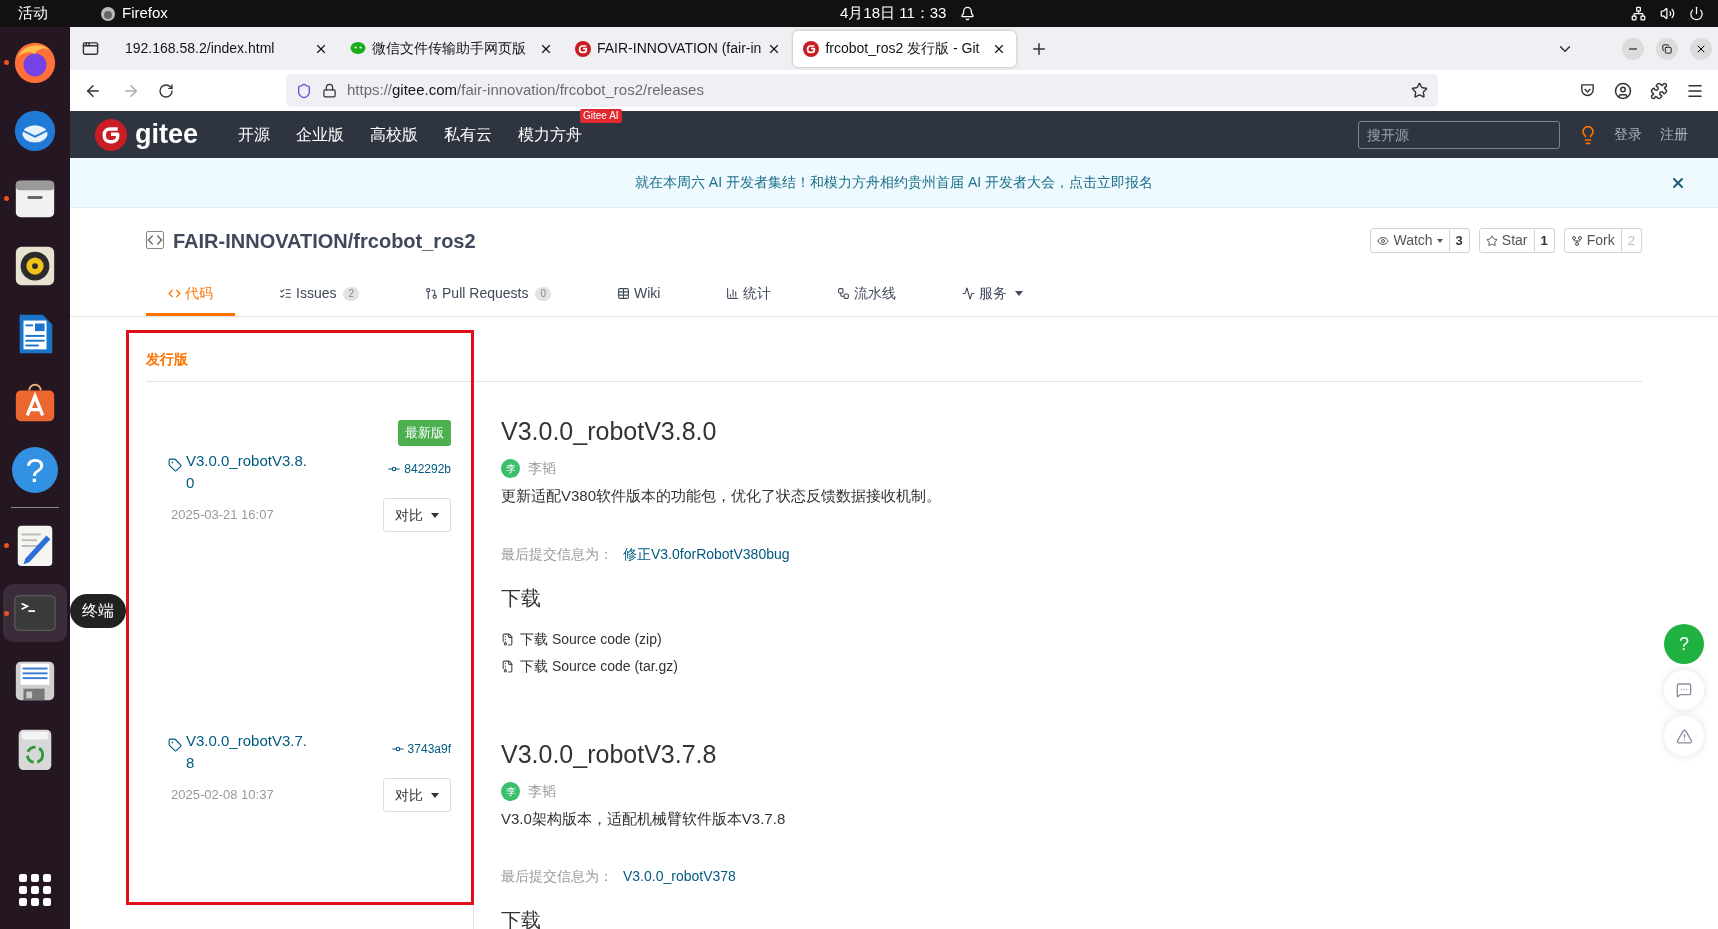 This screenshot has height=929, width=1718. What do you see at coordinates (862, 90) in the screenshot?
I see `address-bar: https://gitee.com/fair-innovation/frcobot_ros2/releases` at bounding box center [862, 90].